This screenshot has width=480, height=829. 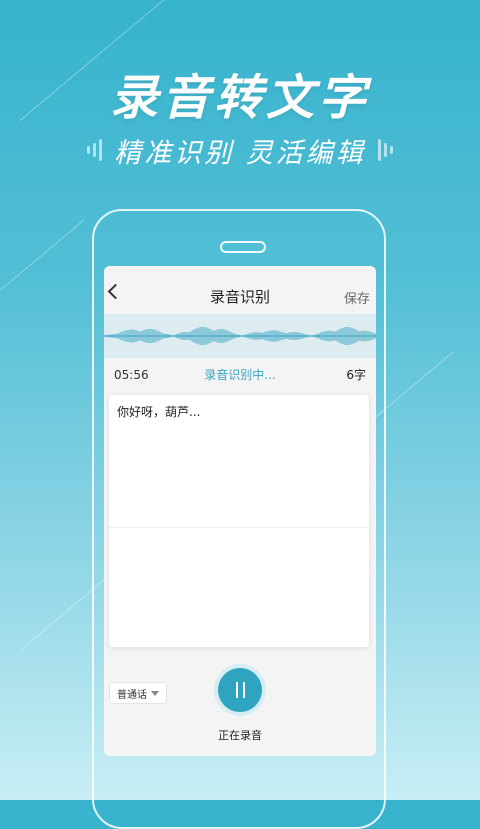 I want to click on record-status-label: 正在录音, so click(x=240, y=735).